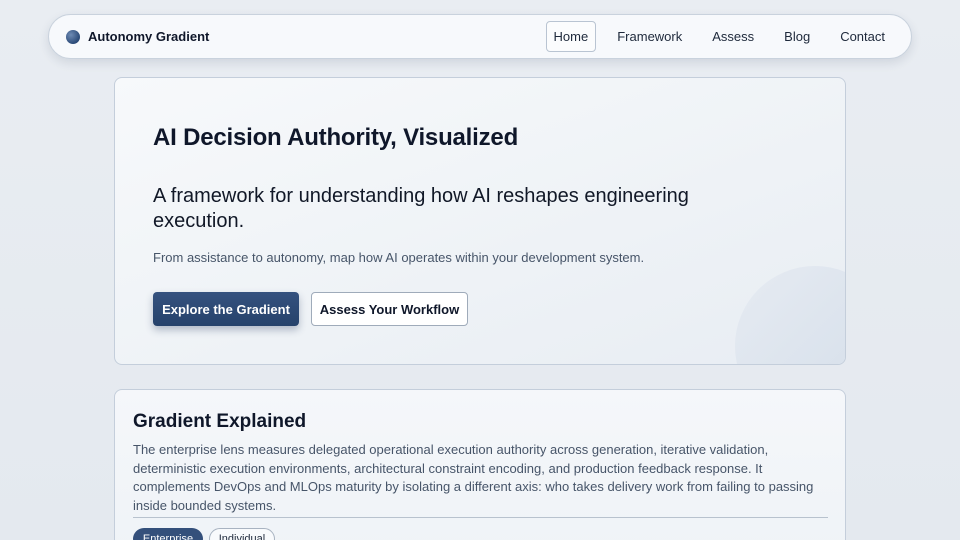  What do you see at coordinates (226, 309) in the screenshot?
I see `explore-gradient-button: Explore the Gradient` at bounding box center [226, 309].